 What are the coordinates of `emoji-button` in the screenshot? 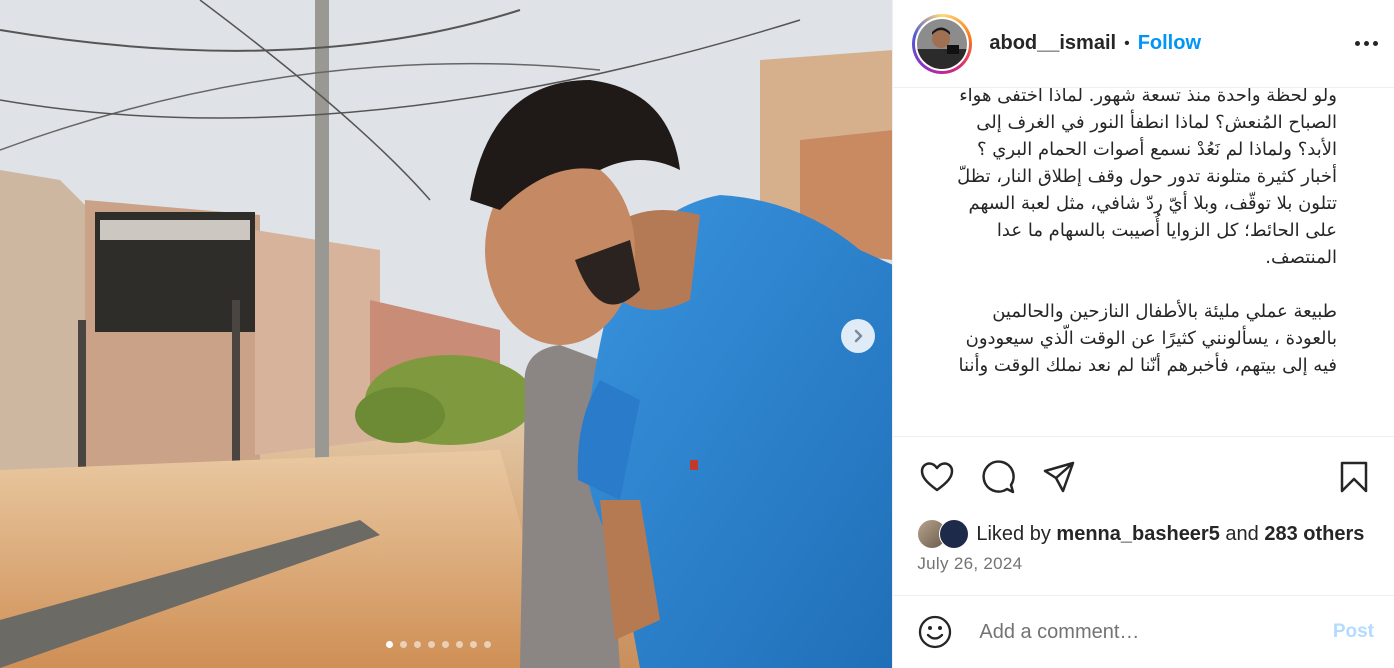 It's located at (935, 632).